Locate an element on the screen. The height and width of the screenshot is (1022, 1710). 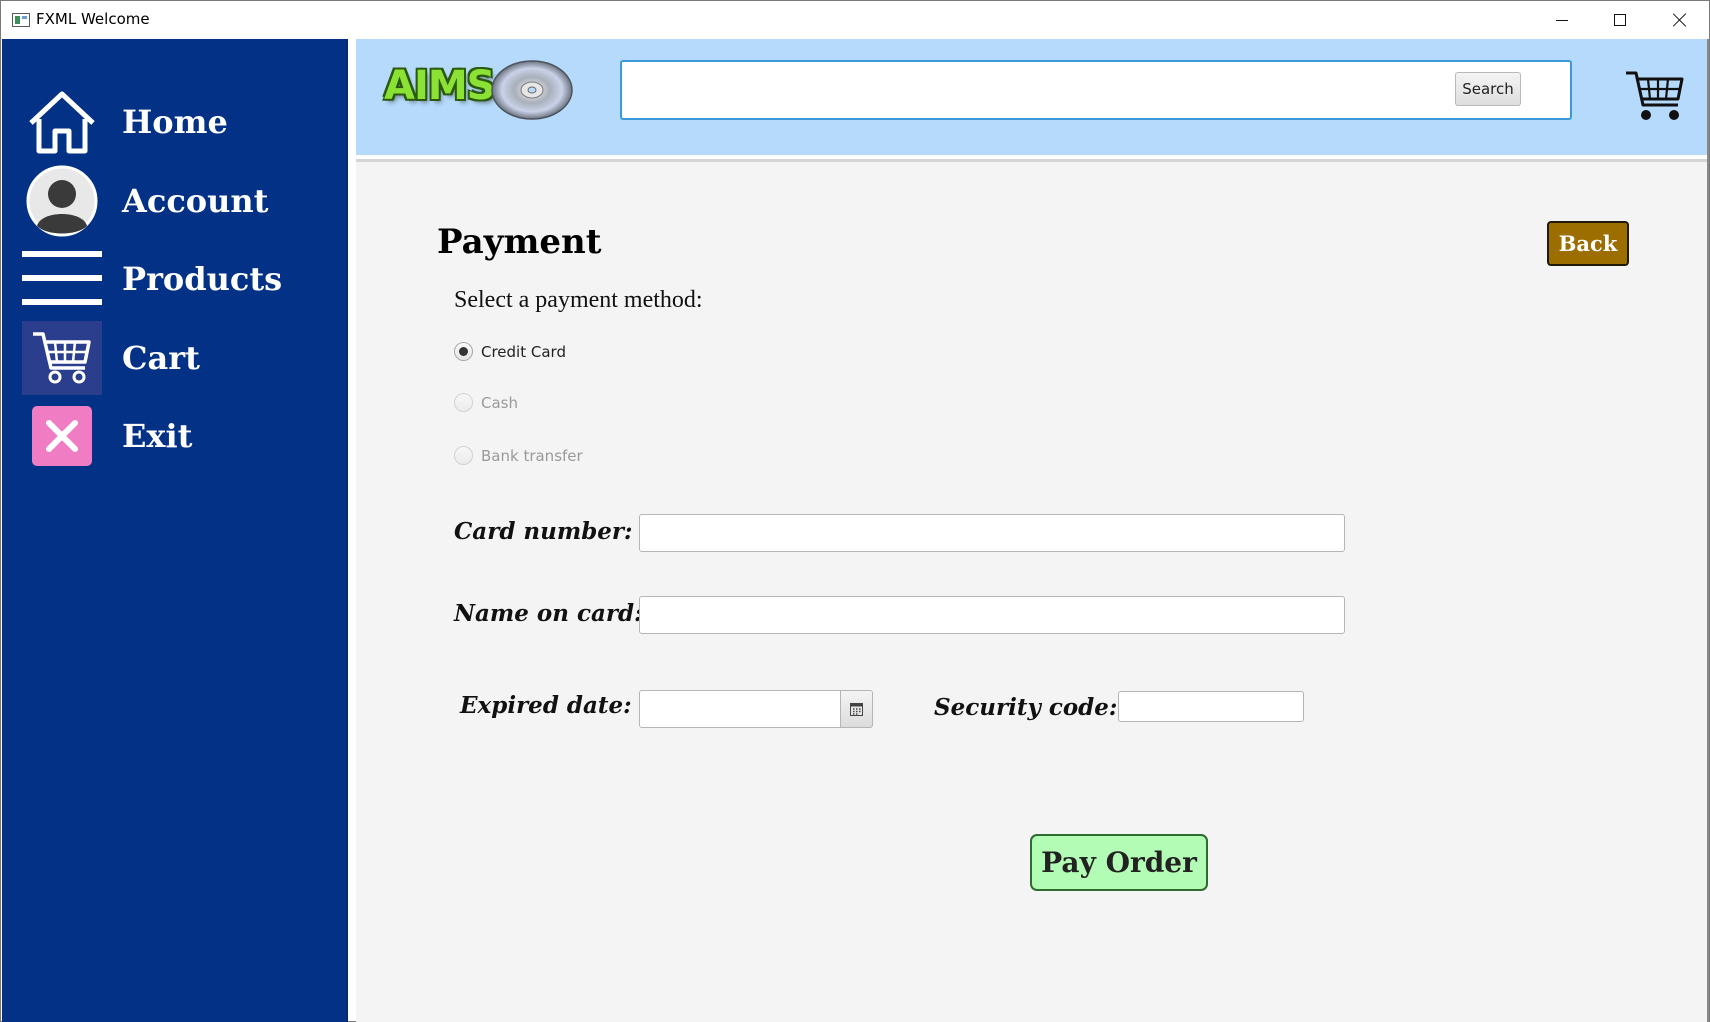
window-title: FXML Welcome is located at coordinates (93, 19).